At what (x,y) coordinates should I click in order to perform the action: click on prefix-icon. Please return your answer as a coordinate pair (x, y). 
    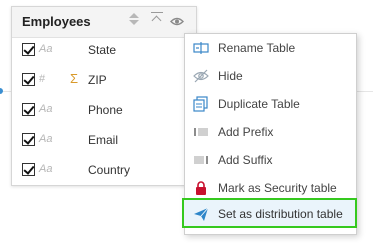
    Looking at the image, I should click on (201, 132).